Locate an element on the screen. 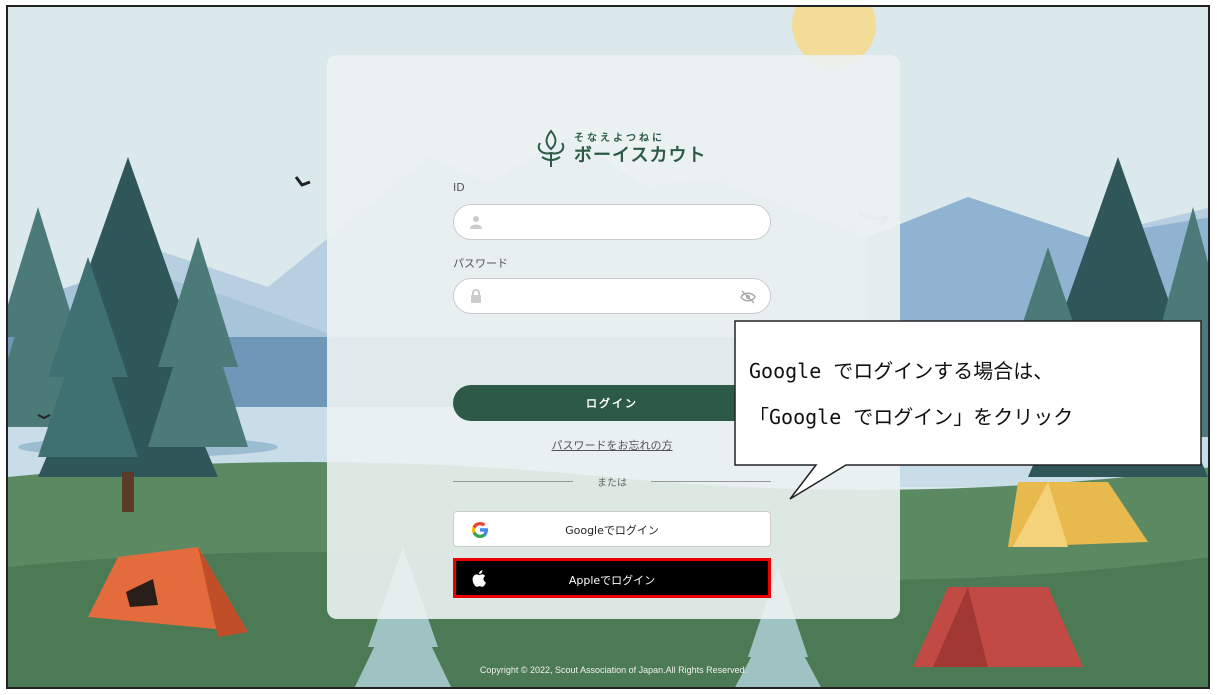  forgot-password-link: パスワードをお忘れの方 is located at coordinates (612, 445).